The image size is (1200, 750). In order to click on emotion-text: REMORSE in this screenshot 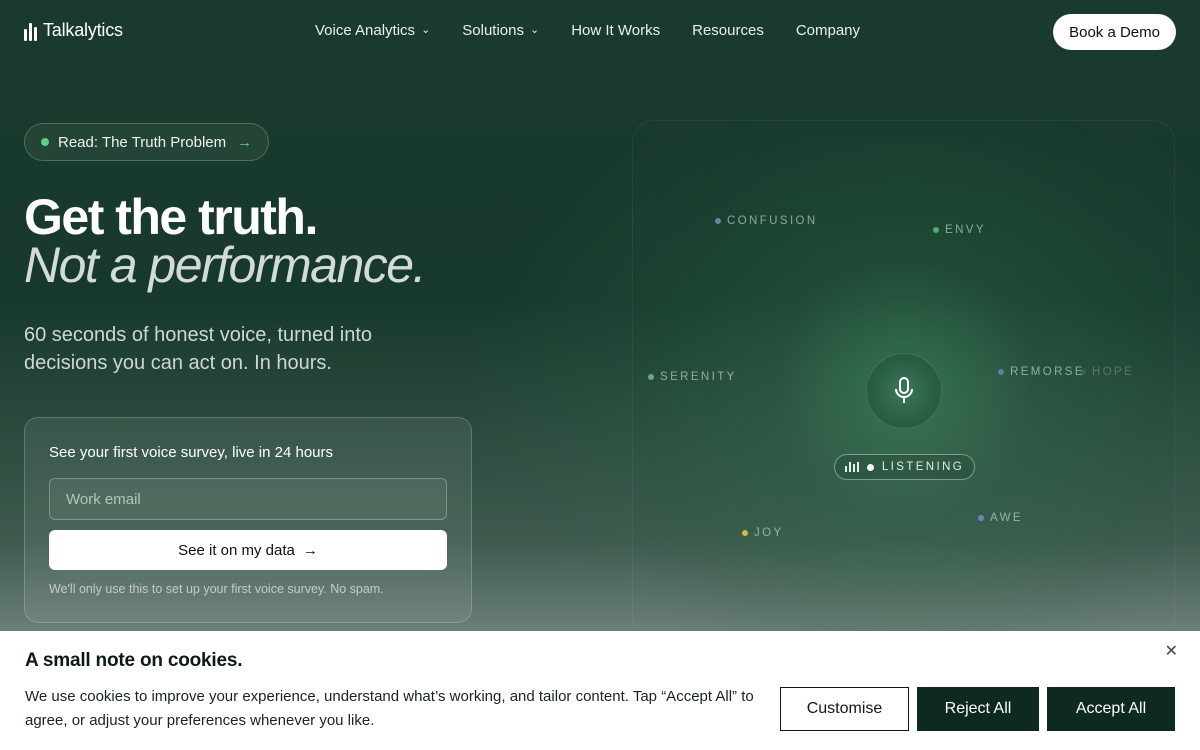, I will do `click(1047, 372)`.